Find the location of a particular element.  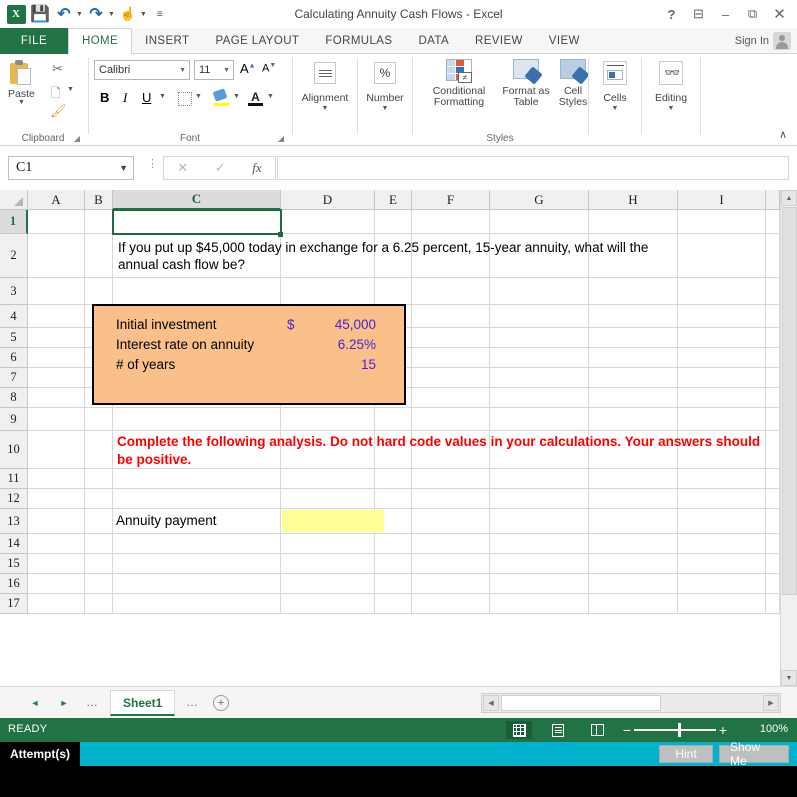

cell-A11 is located at coordinates (56, 479).